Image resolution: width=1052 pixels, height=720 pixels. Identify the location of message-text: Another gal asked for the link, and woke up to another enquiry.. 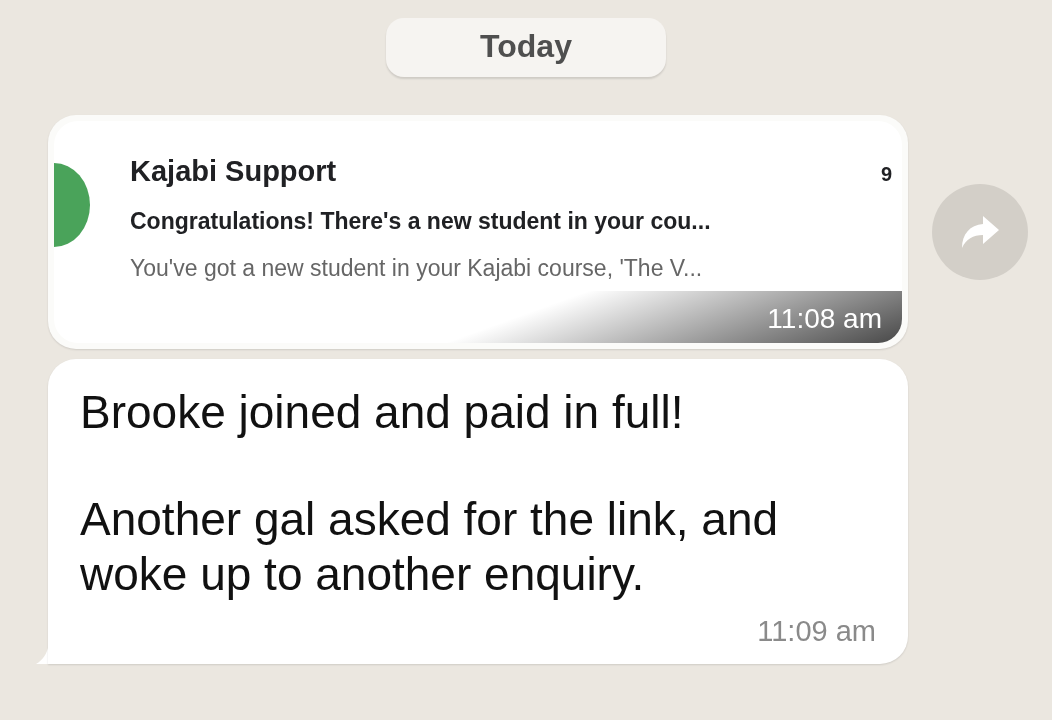
(430, 547).